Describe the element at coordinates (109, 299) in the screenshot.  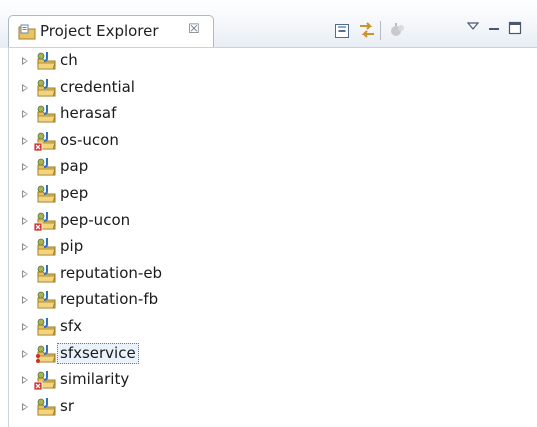
I see `tree-item-label: reputation-fb` at that location.